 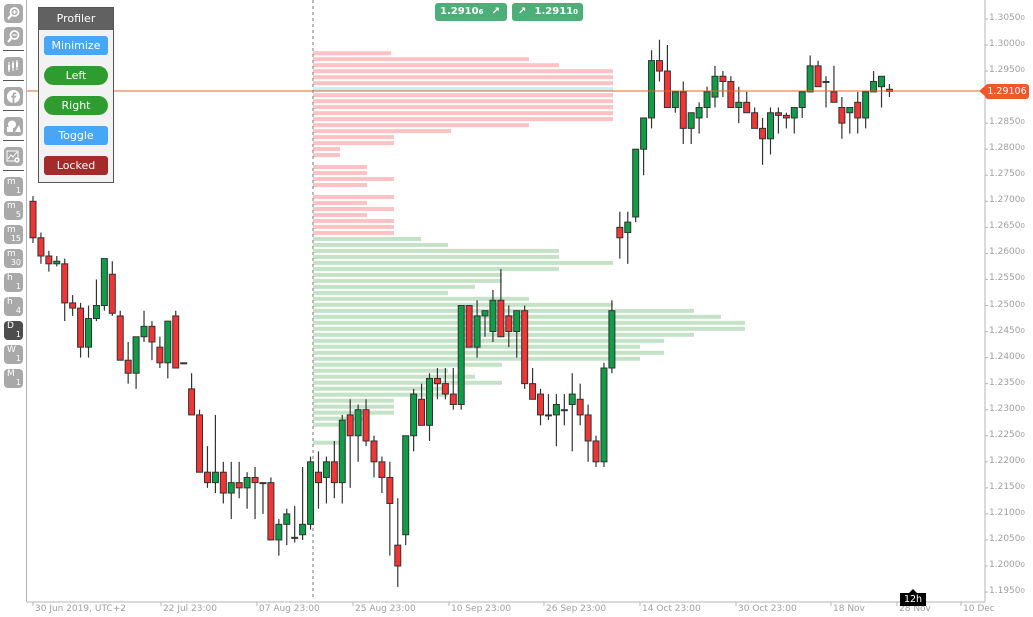 What do you see at coordinates (13, 156) in the screenshot?
I see `chart-settings-button` at bounding box center [13, 156].